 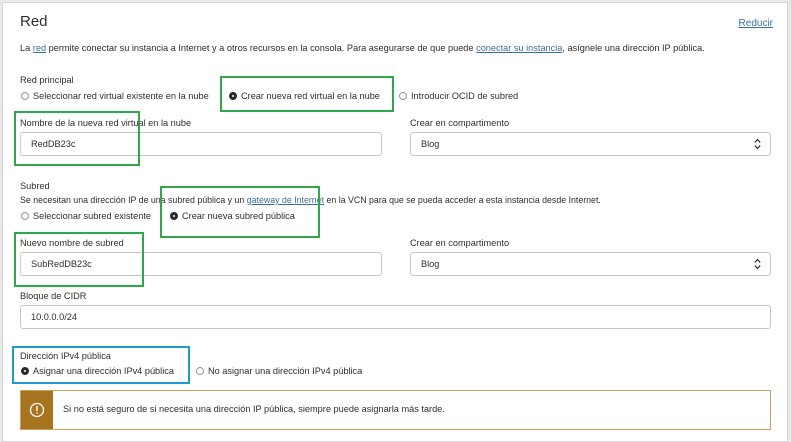 I want to click on primary-network-label: Red principal, so click(x=47, y=80).